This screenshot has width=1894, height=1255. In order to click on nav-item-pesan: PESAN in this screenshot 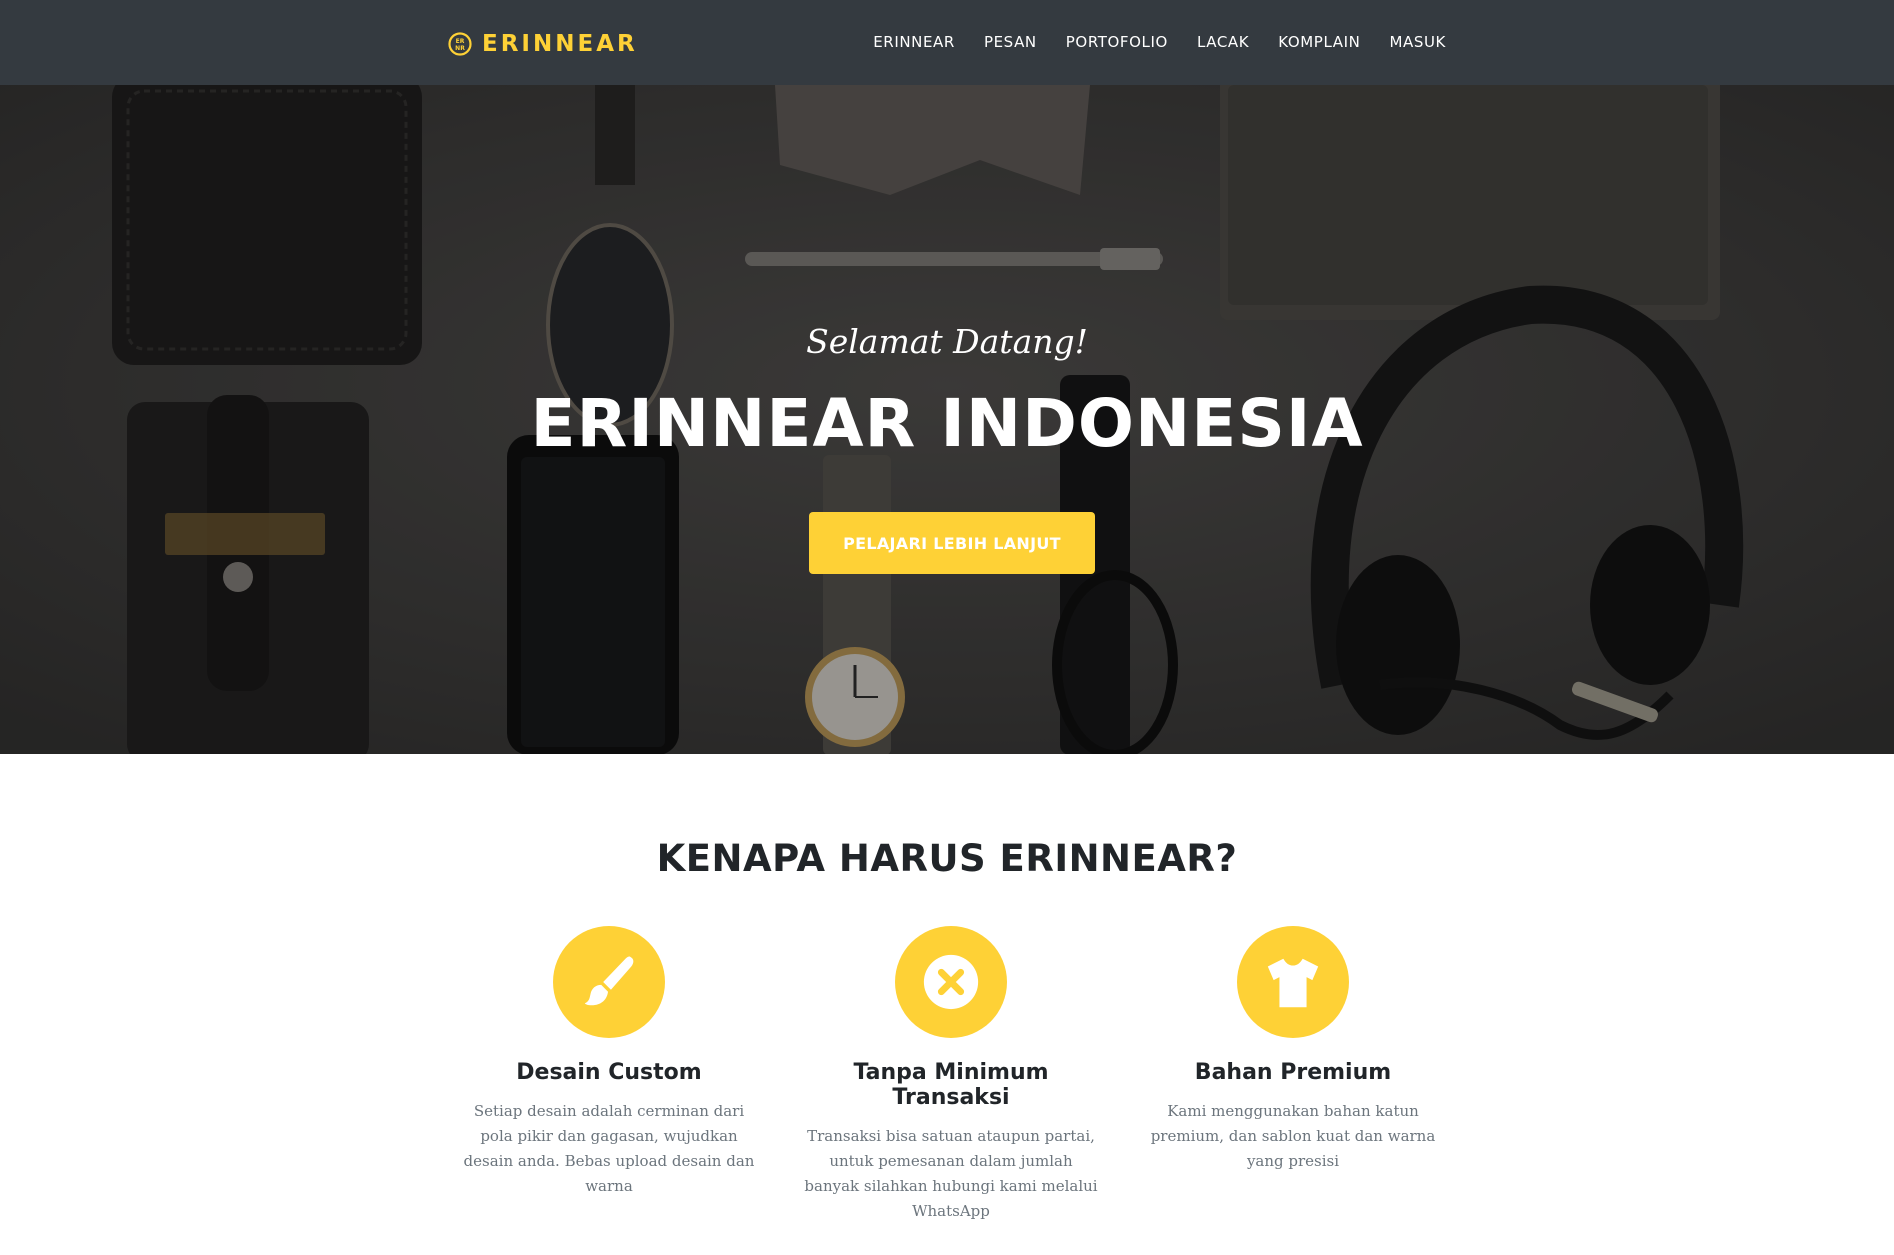, I will do `click(1010, 42)`.